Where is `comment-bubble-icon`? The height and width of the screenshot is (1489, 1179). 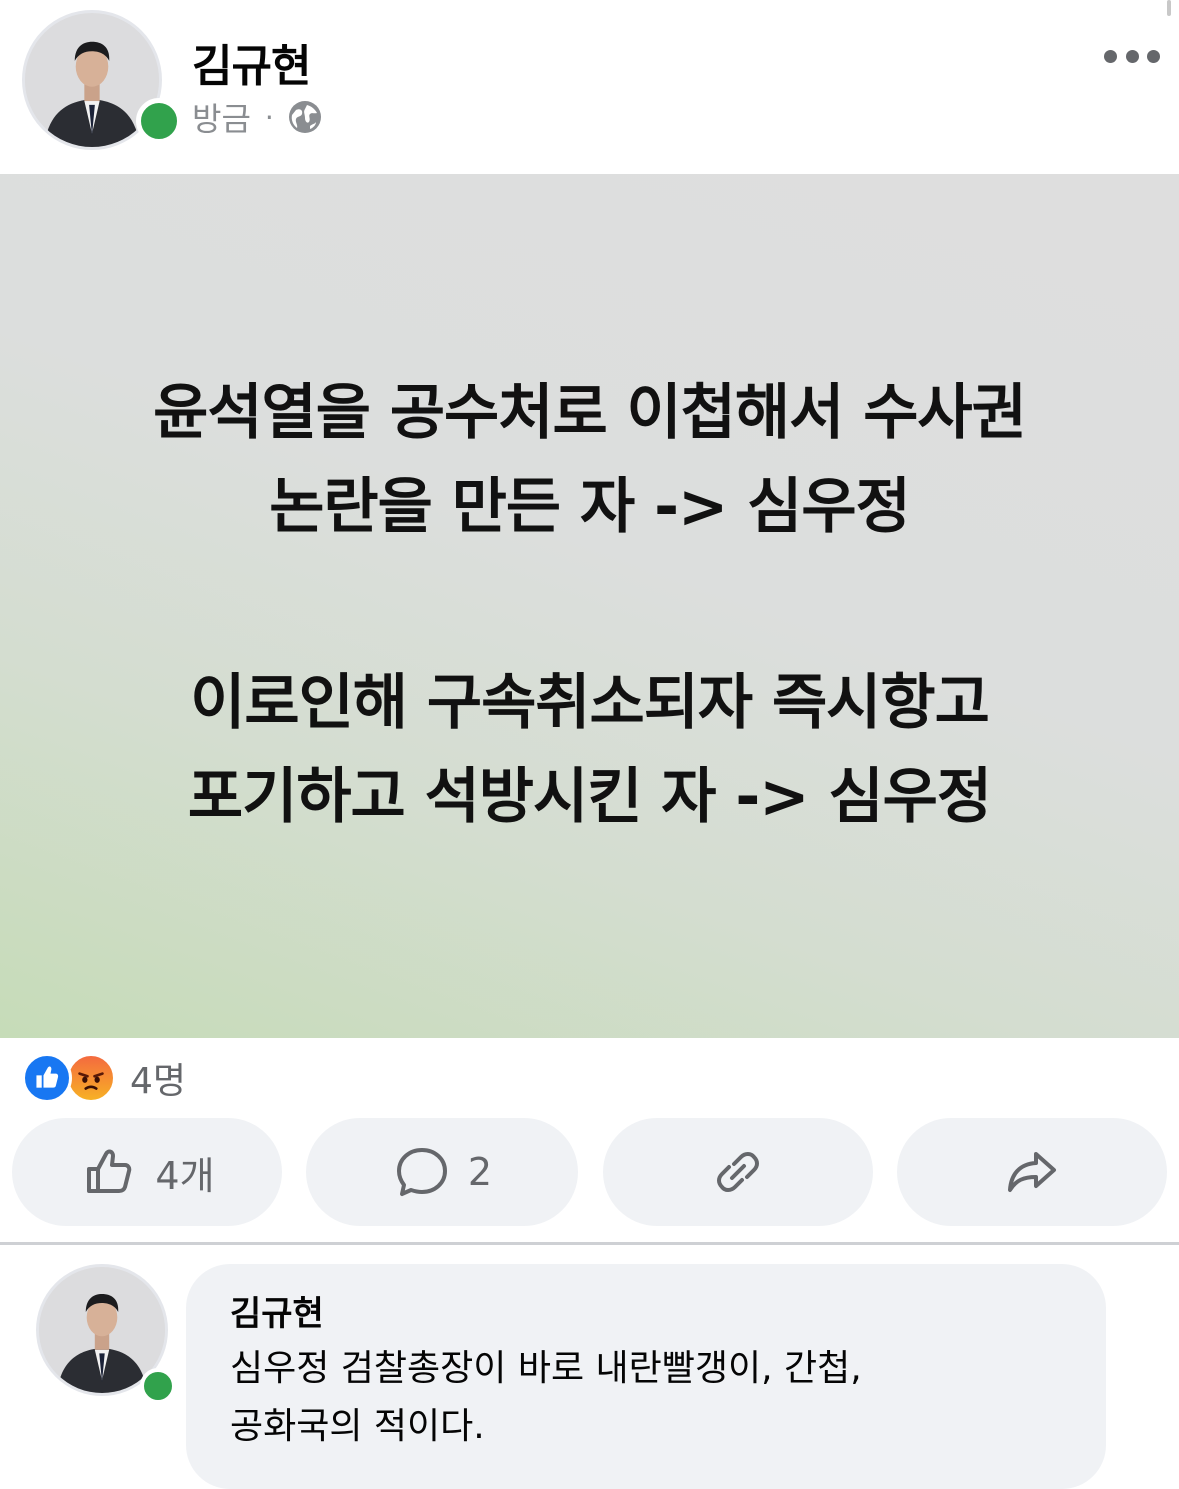 comment-bubble-icon is located at coordinates (421, 1172).